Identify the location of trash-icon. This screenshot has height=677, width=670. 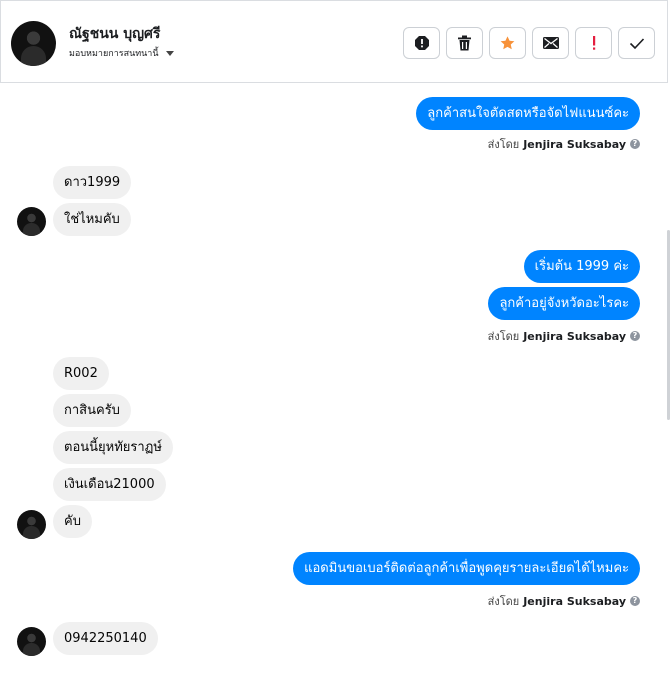
(464, 43).